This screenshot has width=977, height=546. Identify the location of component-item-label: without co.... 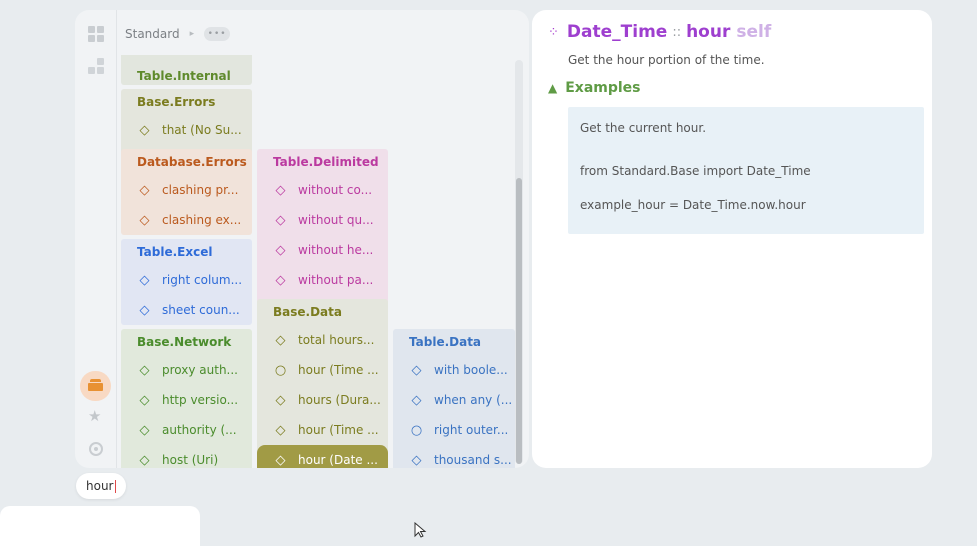
(335, 190).